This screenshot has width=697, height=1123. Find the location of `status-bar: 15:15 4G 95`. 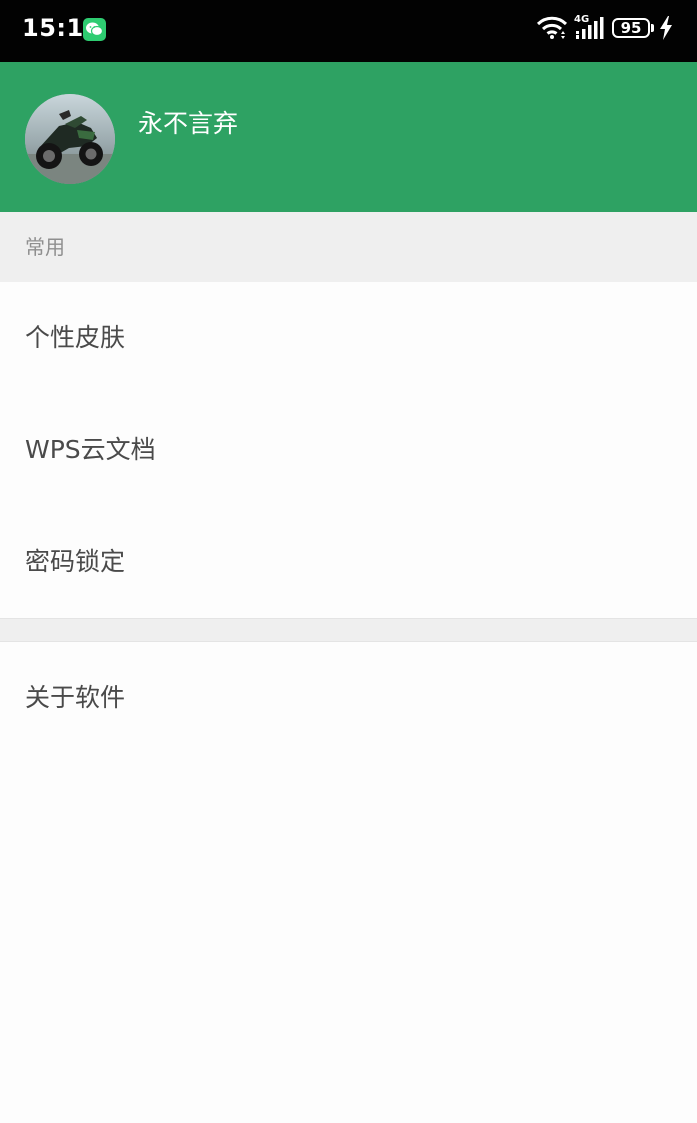

status-bar: 15:15 4G 95 is located at coordinates (348, 31).